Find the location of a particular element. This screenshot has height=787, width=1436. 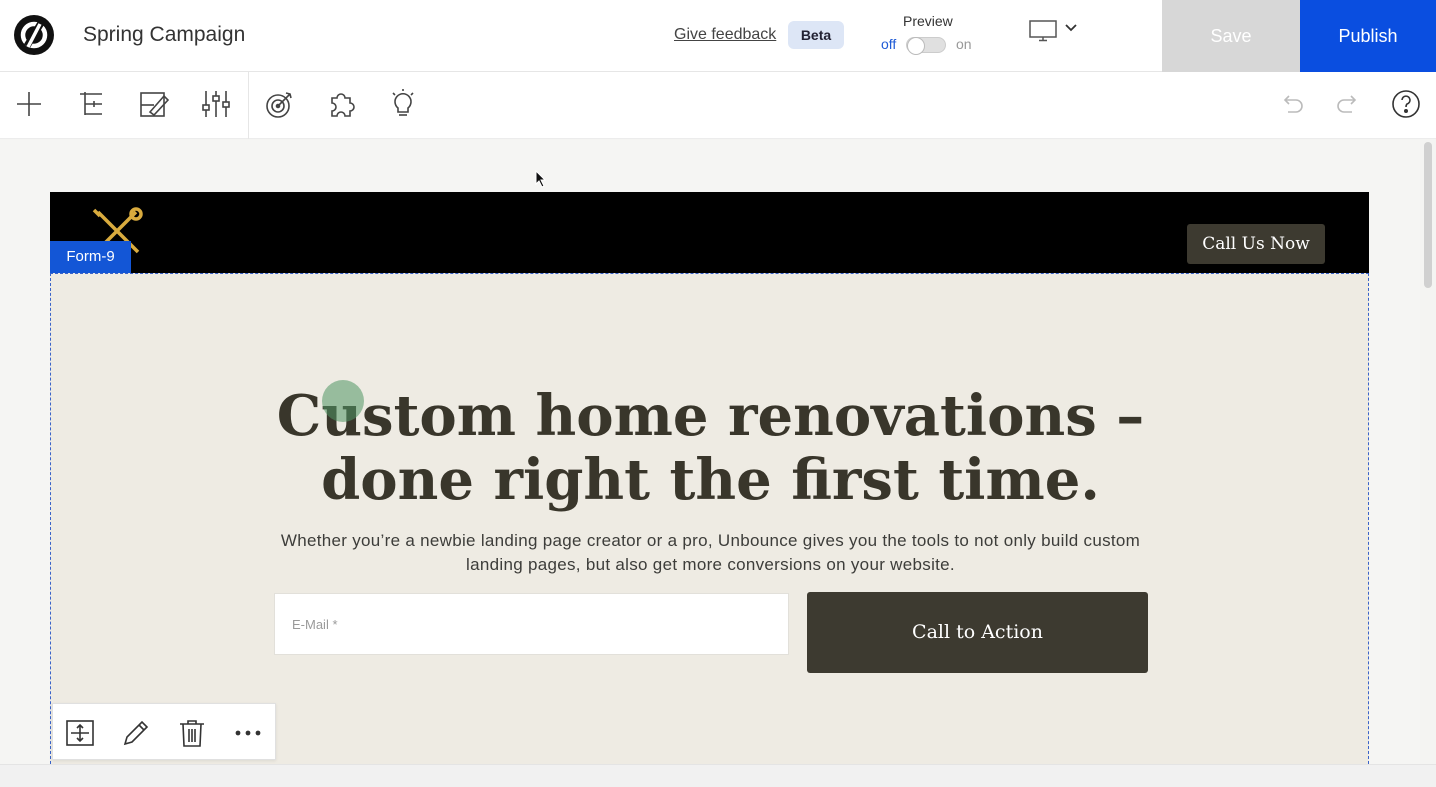

help-icon is located at coordinates (1406, 104).